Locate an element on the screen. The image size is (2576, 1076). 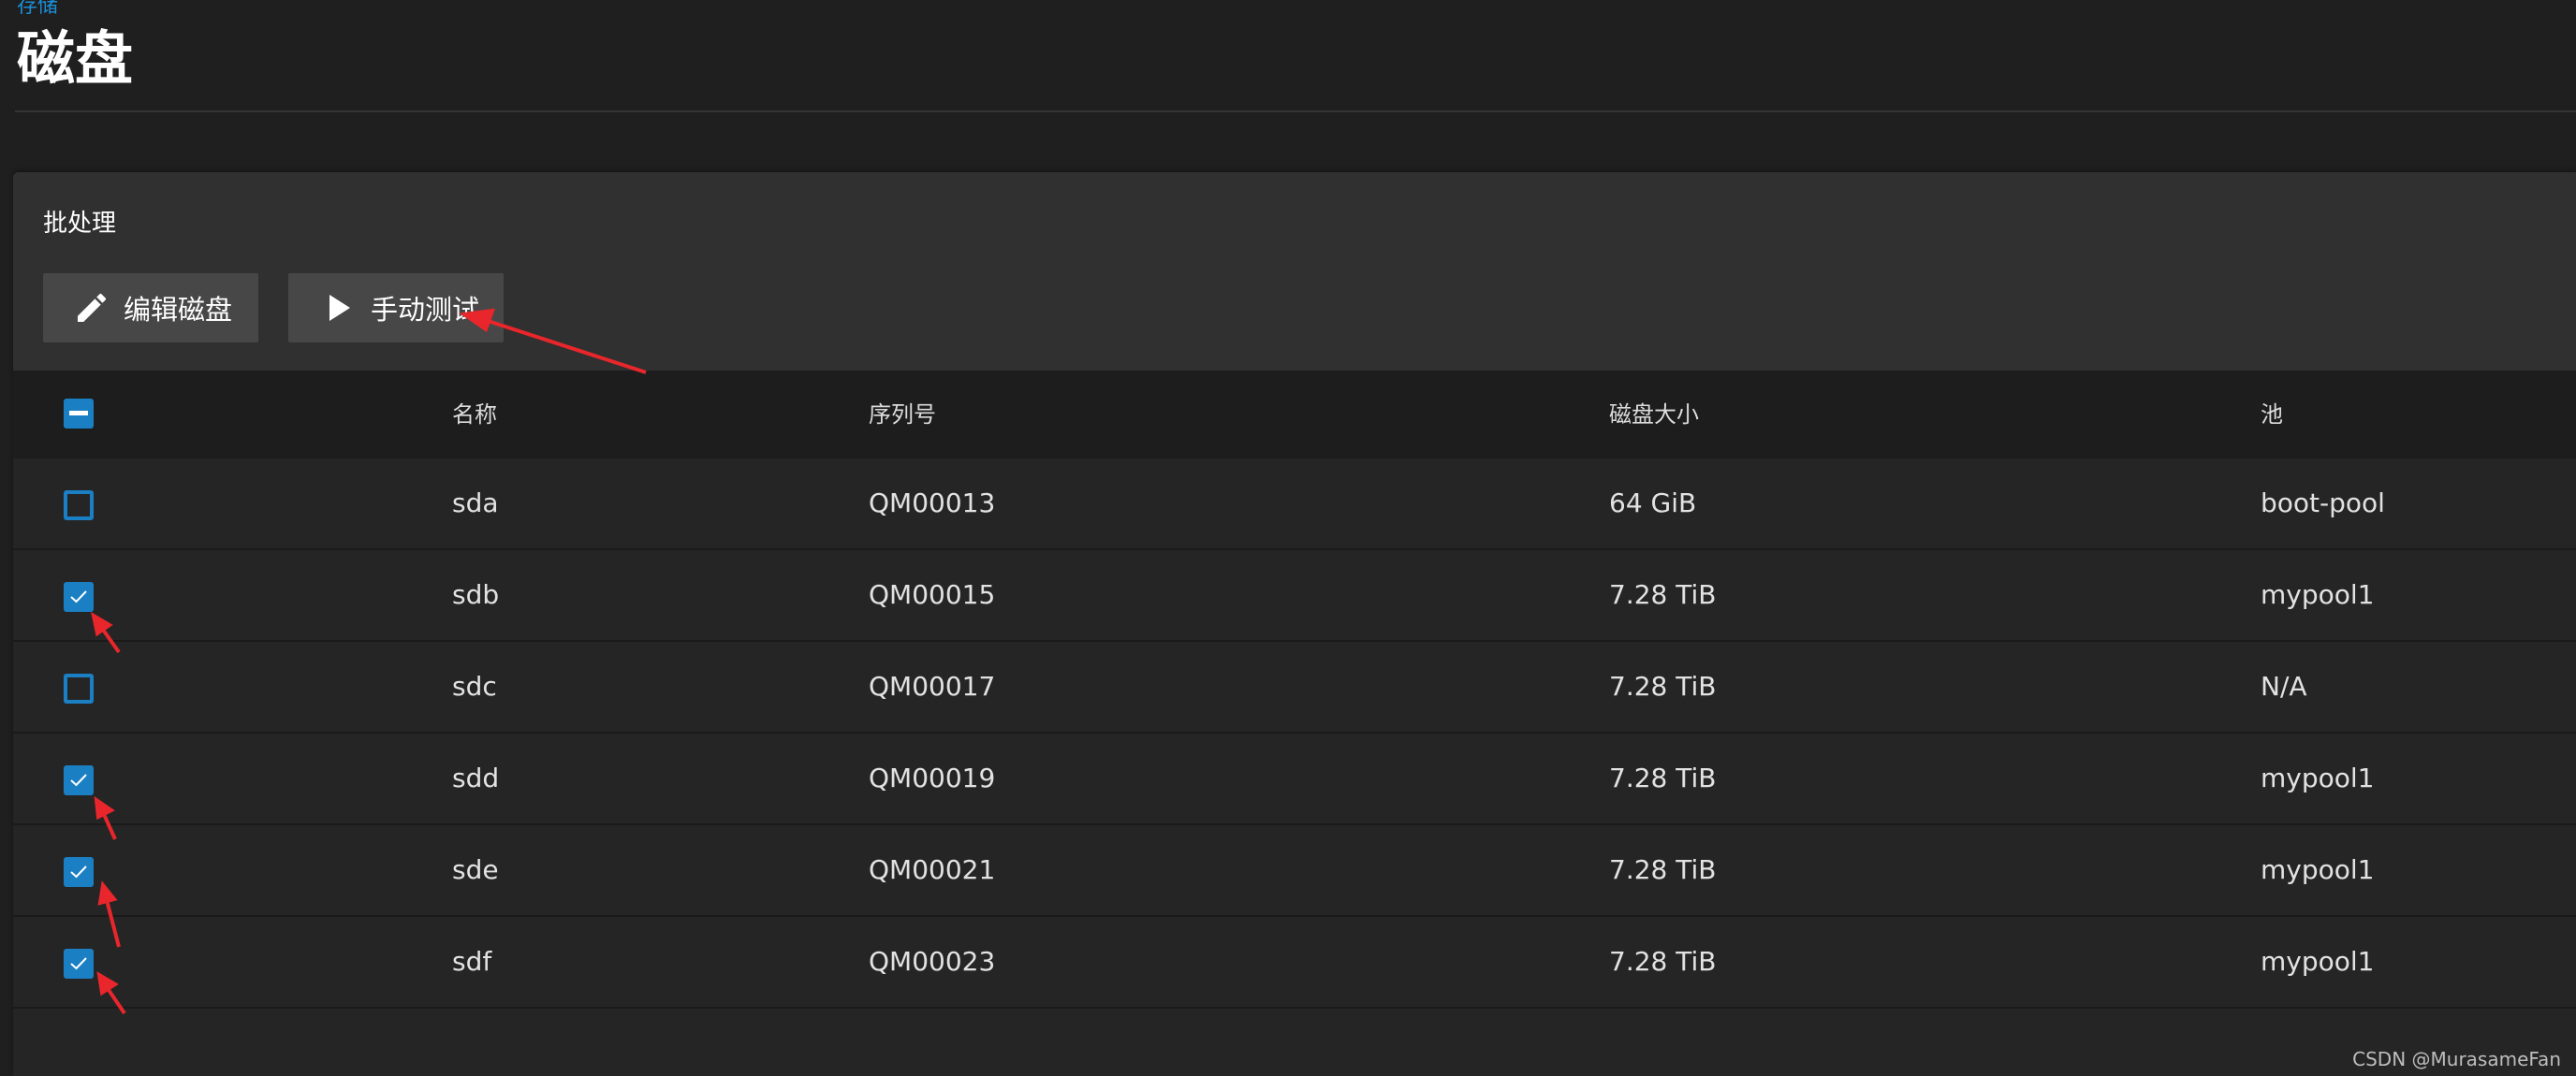
header-pool: 池 is located at coordinates (2272, 414).